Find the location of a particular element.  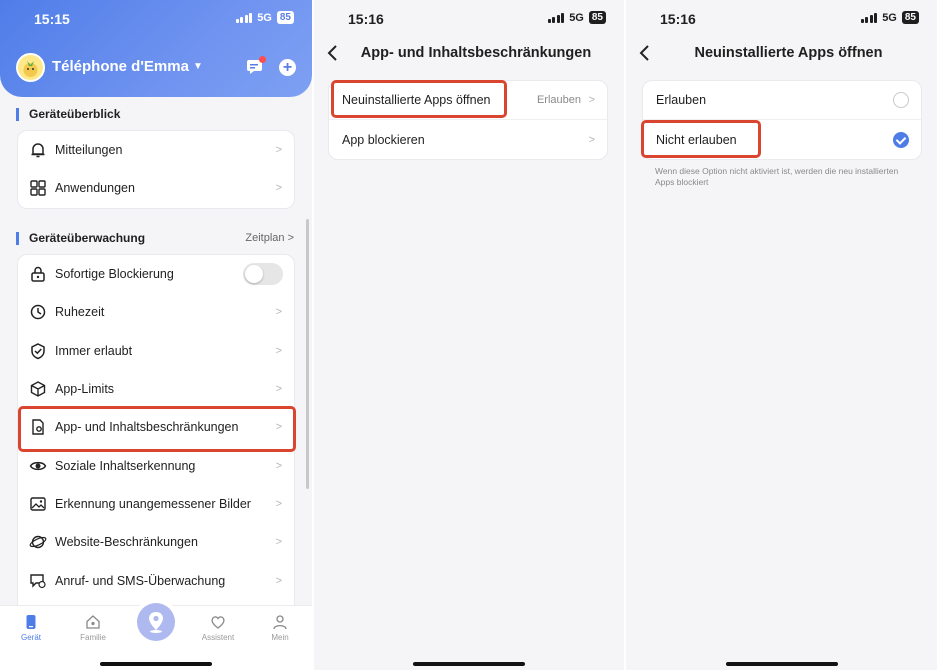

tab-family: Familie is located at coordinates (93, 628).